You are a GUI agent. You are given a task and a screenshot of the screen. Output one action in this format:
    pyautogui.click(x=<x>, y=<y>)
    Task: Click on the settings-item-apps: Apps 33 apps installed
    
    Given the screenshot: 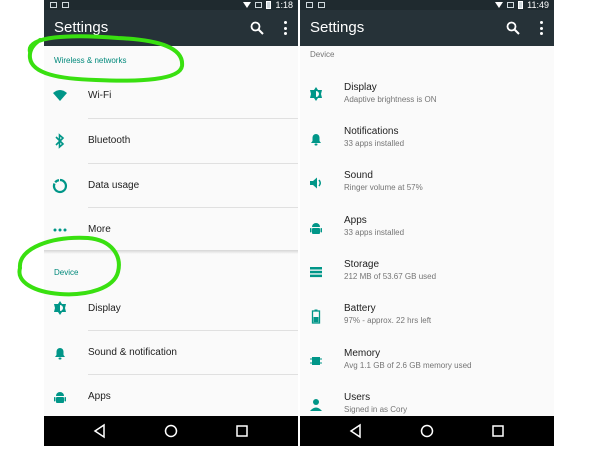 What is the action you would take?
    pyautogui.click(x=427, y=228)
    